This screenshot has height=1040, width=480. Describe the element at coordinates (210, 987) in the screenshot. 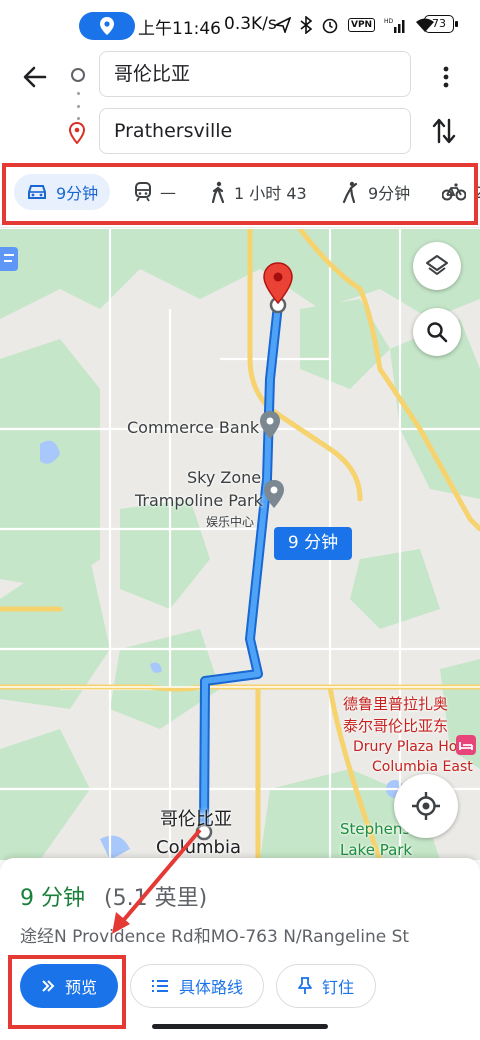

I see `steps-label: 具体路线` at that location.